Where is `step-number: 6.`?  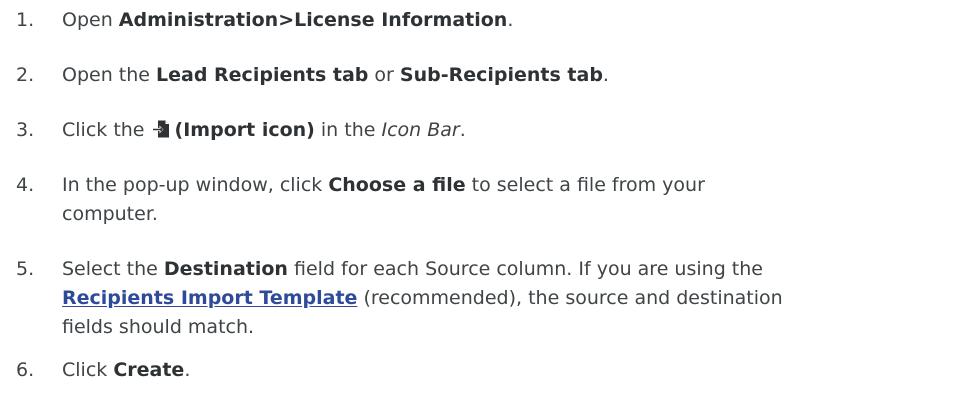
step-number: 6. is located at coordinates (25, 370).